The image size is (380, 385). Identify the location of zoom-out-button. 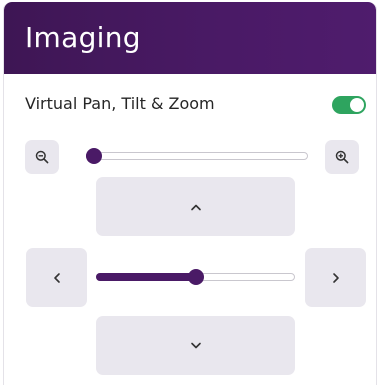
(42, 157).